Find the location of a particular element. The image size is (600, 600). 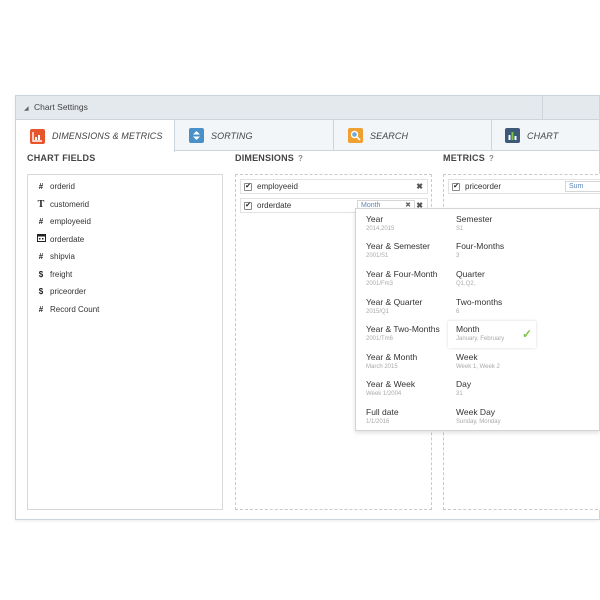

metric-label: priceorder is located at coordinates (483, 186).